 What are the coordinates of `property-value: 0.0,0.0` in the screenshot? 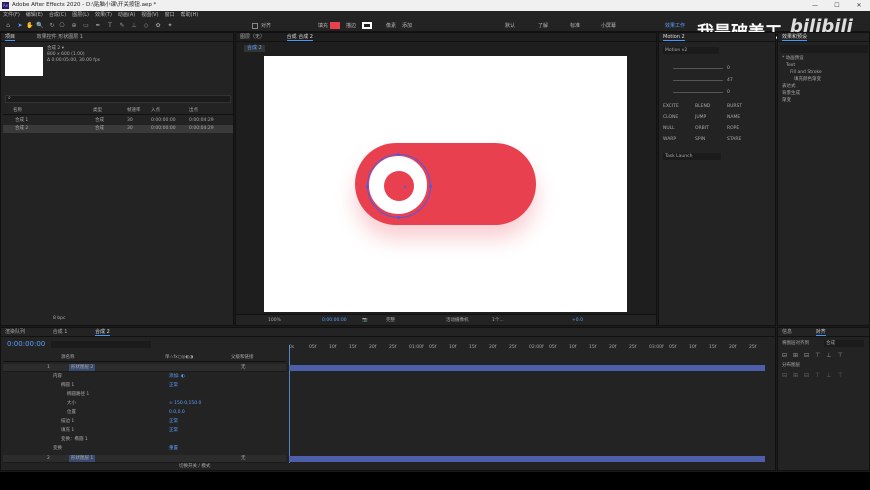 It's located at (177, 412).